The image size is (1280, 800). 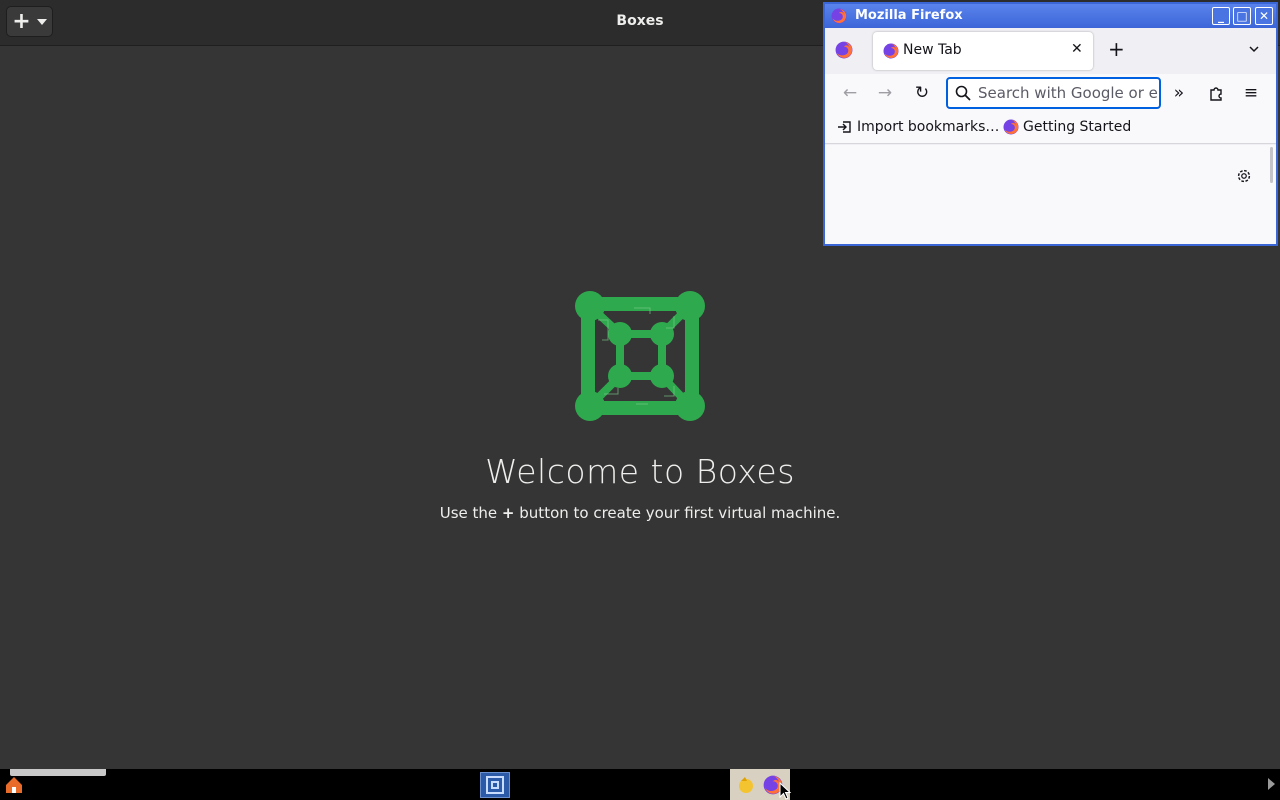 I want to click on home-icon, so click(x=14, y=785).